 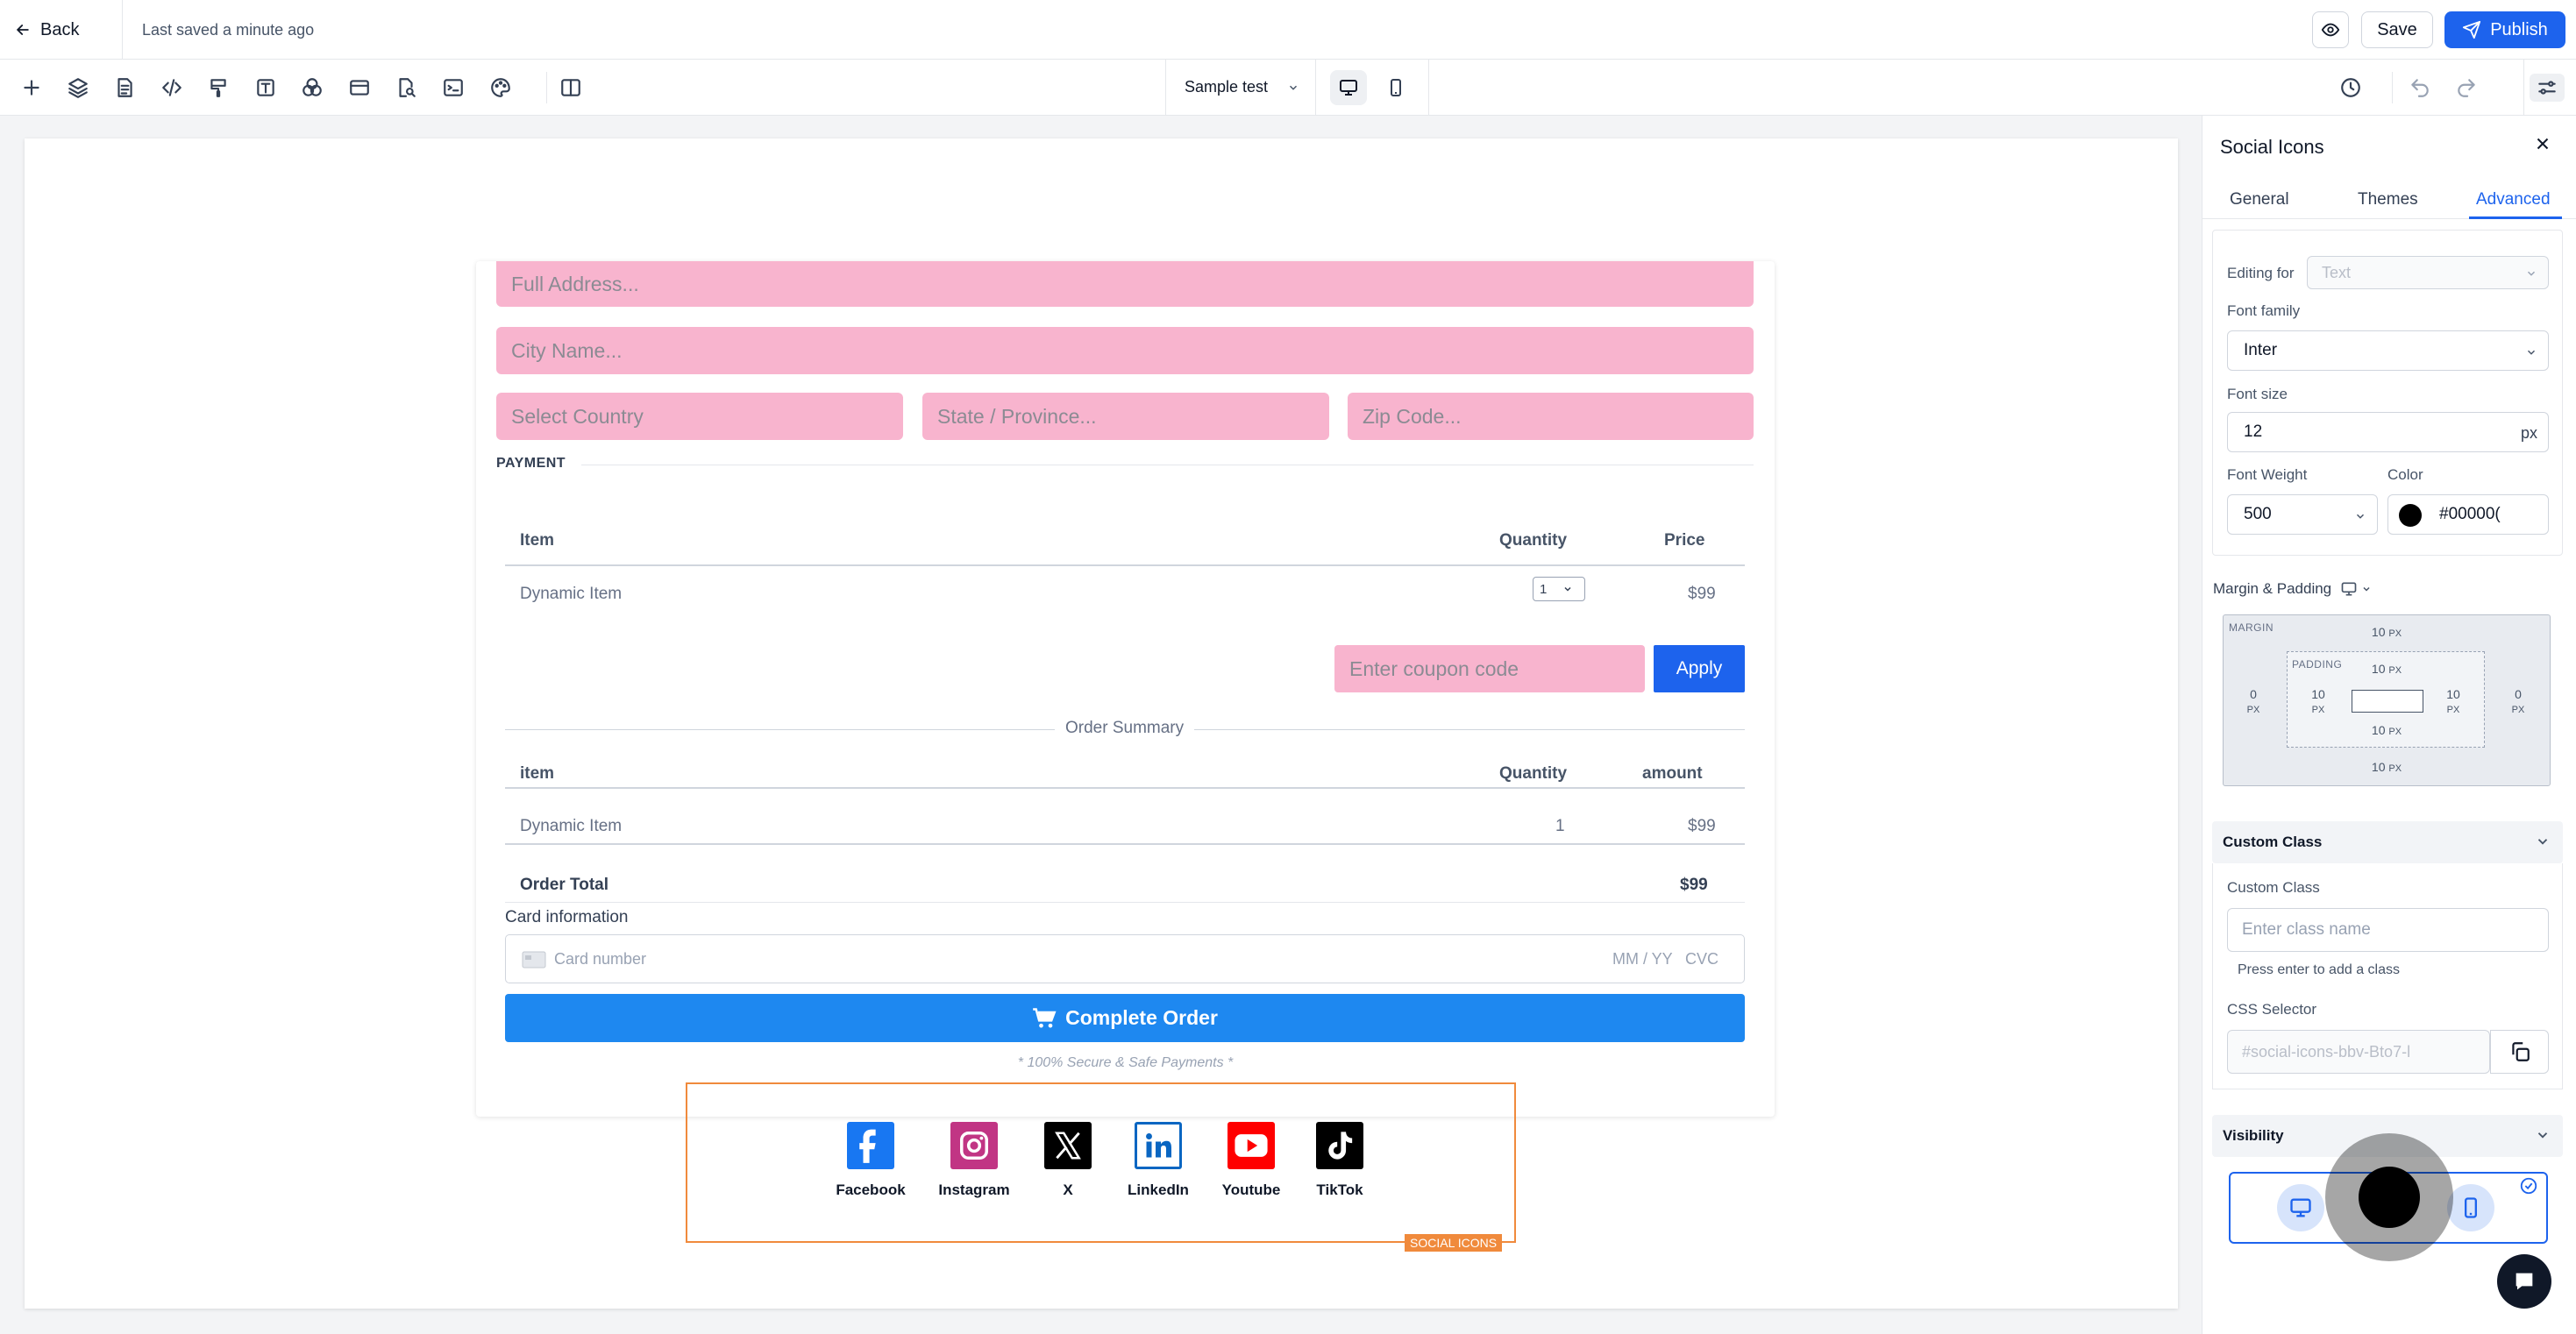 I want to click on youtube-icon, so click(x=1251, y=1145).